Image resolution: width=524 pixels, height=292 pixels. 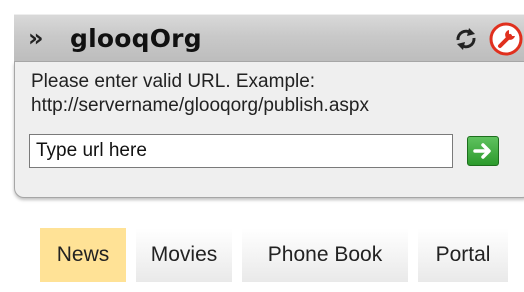 I want to click on app-title: glooqOrg, so click(x=136, y=38).